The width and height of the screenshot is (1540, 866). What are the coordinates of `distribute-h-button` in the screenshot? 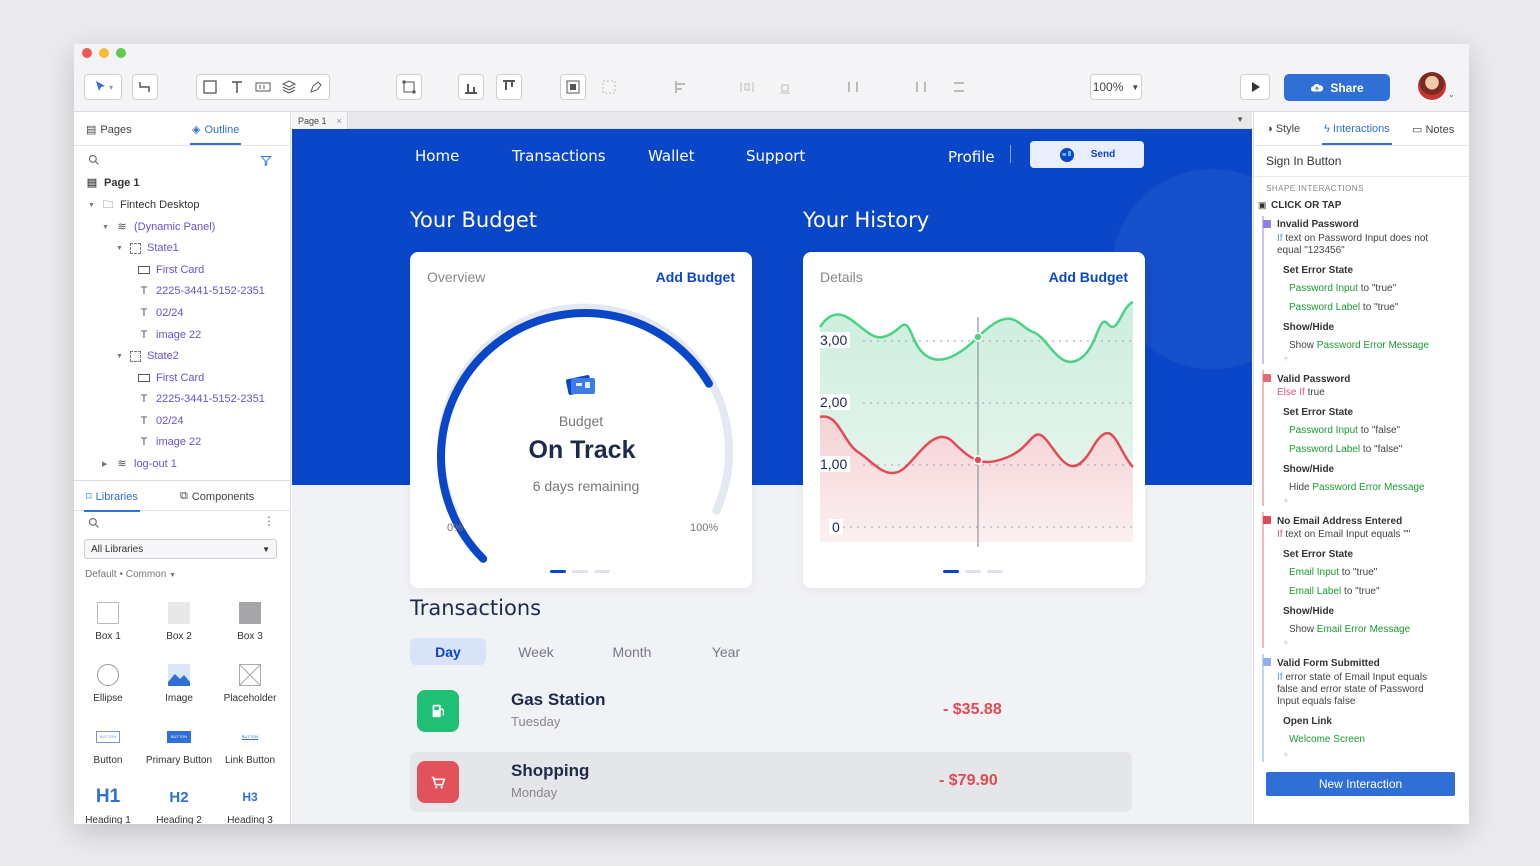 It's located at (747, 87).